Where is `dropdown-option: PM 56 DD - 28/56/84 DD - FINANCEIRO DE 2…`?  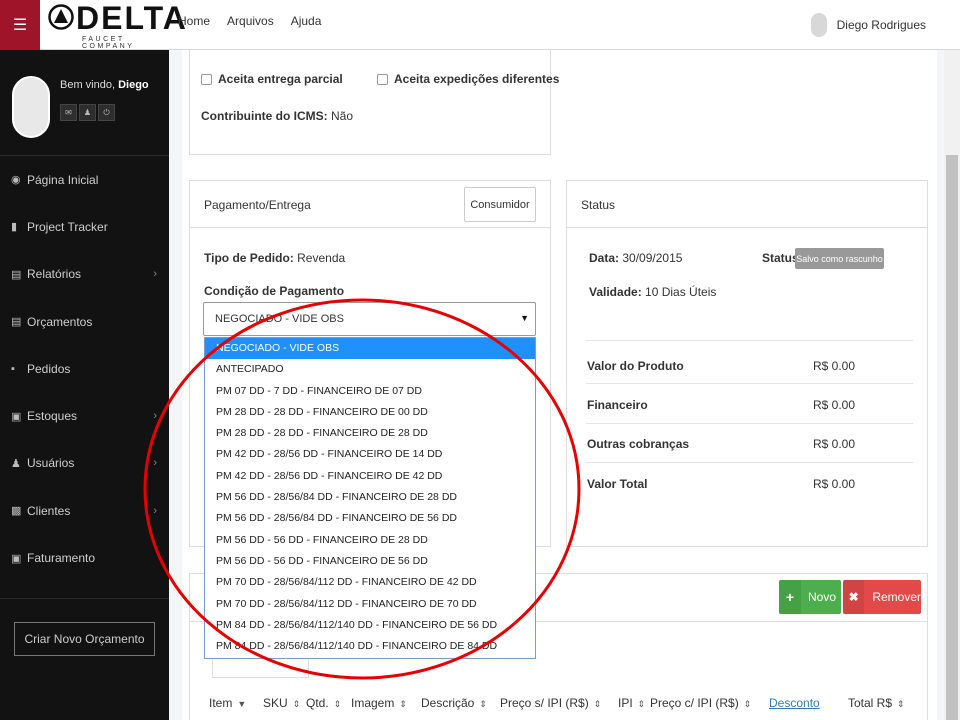
dropdown-option: PM 56 DD - 28/56/84 DD - FINANCEIRO DE 2… is located at coordinates (370, 497).